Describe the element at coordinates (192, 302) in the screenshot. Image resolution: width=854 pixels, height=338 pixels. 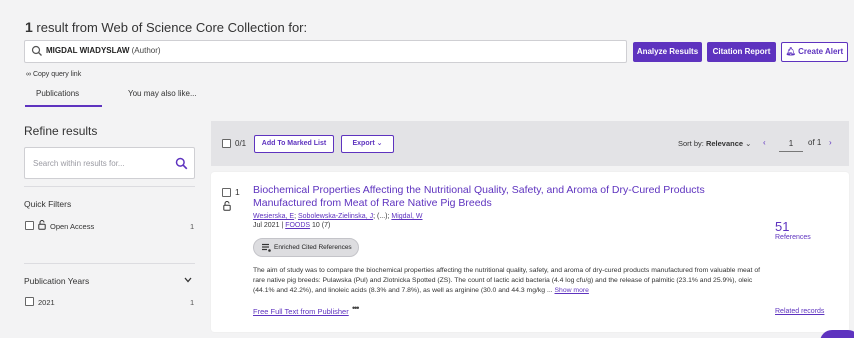
I see `year-2021-count: 1` at that location.